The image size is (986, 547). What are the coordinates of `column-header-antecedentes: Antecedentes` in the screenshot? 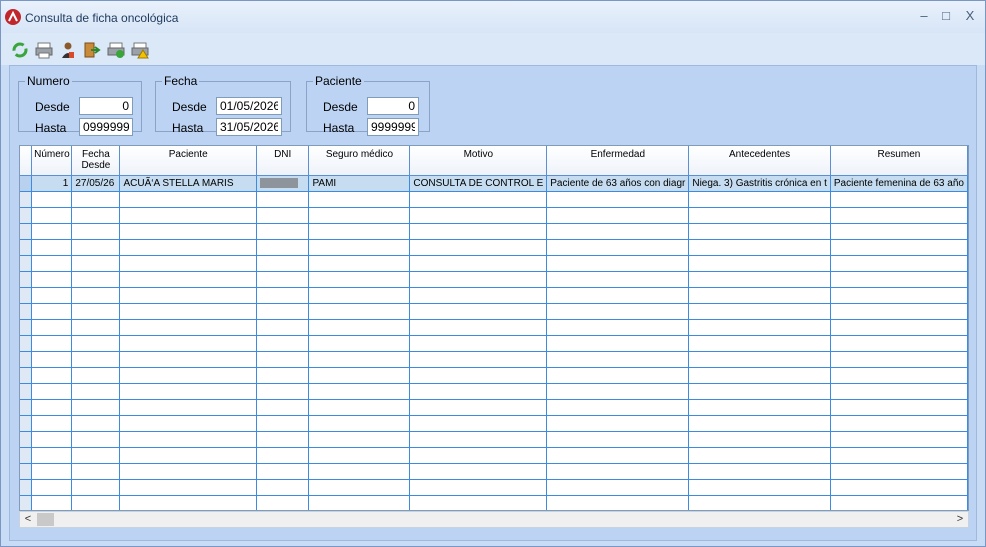 It's located at (759, 161).